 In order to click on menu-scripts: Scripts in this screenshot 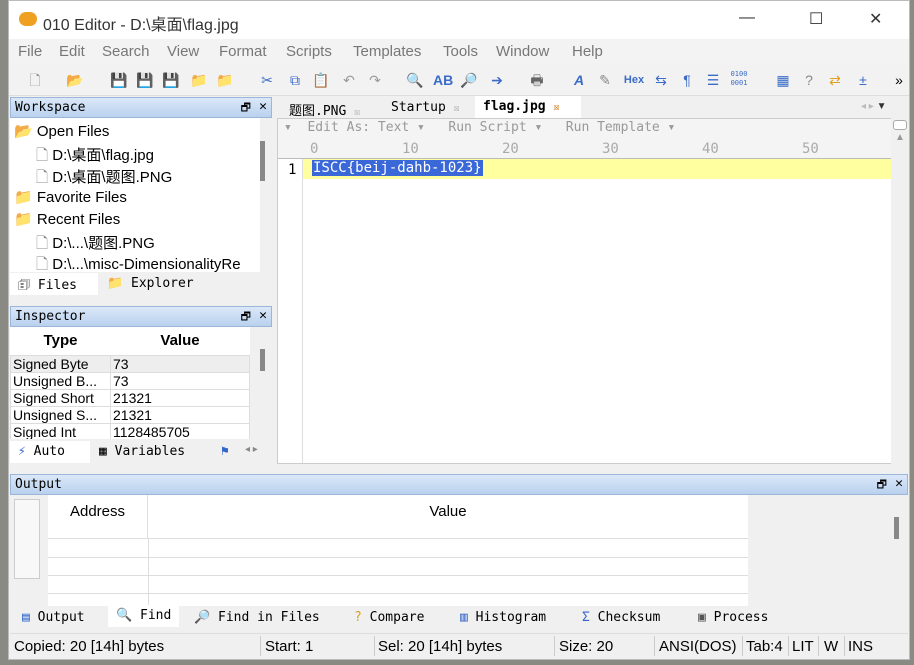, I will do `click(309, 51)`.